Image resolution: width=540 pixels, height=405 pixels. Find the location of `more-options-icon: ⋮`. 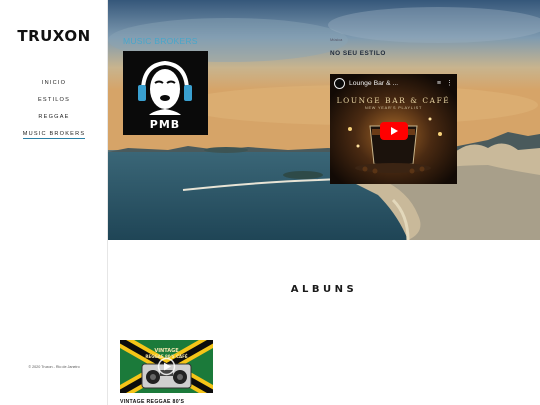

more-options-icon: ⋮ is located at coordinates (449, 83).